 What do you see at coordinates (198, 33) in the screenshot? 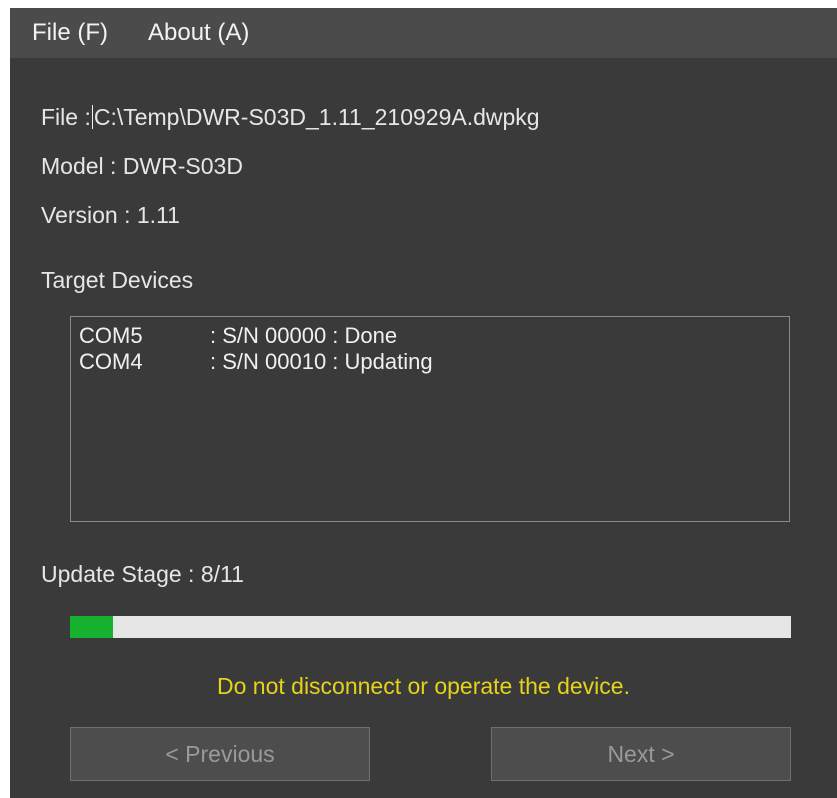
I see `menu-about: About (A)` at bounding box center [198, 33].